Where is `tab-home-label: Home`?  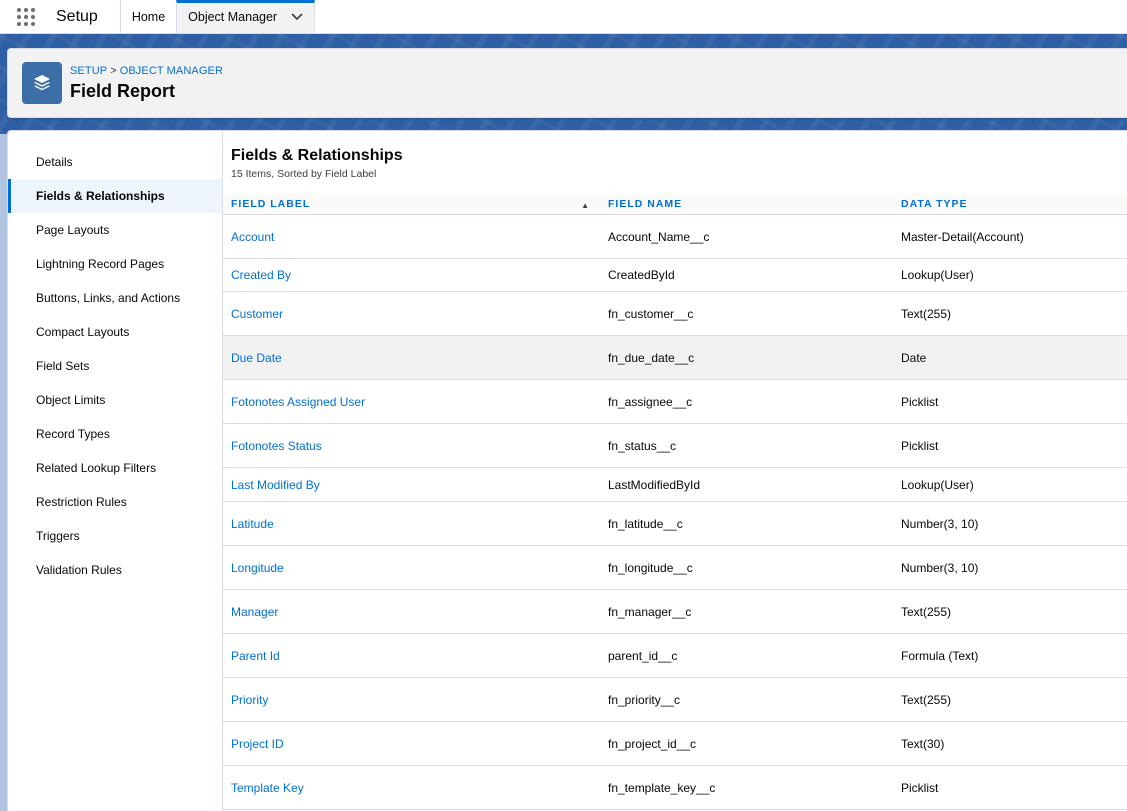
tab-home-label: Home is located at coordinates (148, 16).